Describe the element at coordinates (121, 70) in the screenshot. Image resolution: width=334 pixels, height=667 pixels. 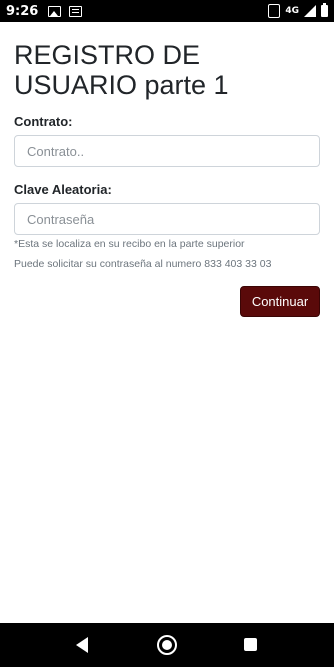
I see `page-title: REGISTRO DE USUARIO parte 1` at that location.